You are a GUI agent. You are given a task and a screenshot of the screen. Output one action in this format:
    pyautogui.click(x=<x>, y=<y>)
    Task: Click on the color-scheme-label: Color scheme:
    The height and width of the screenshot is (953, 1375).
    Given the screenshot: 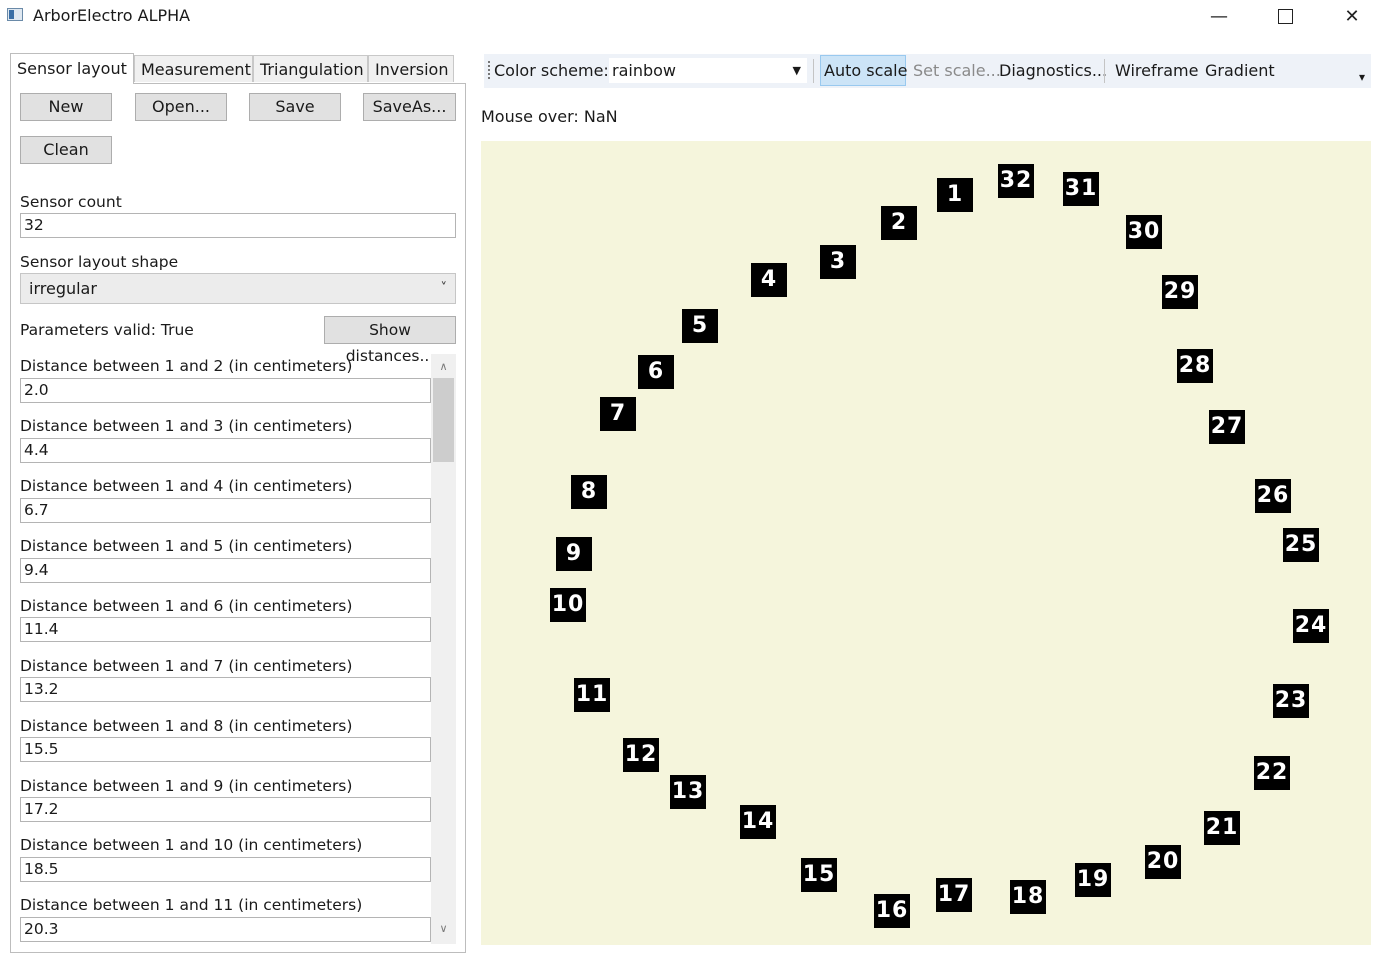 What is the action you would take?
    pyautogui.click(x=551, y=70)
    